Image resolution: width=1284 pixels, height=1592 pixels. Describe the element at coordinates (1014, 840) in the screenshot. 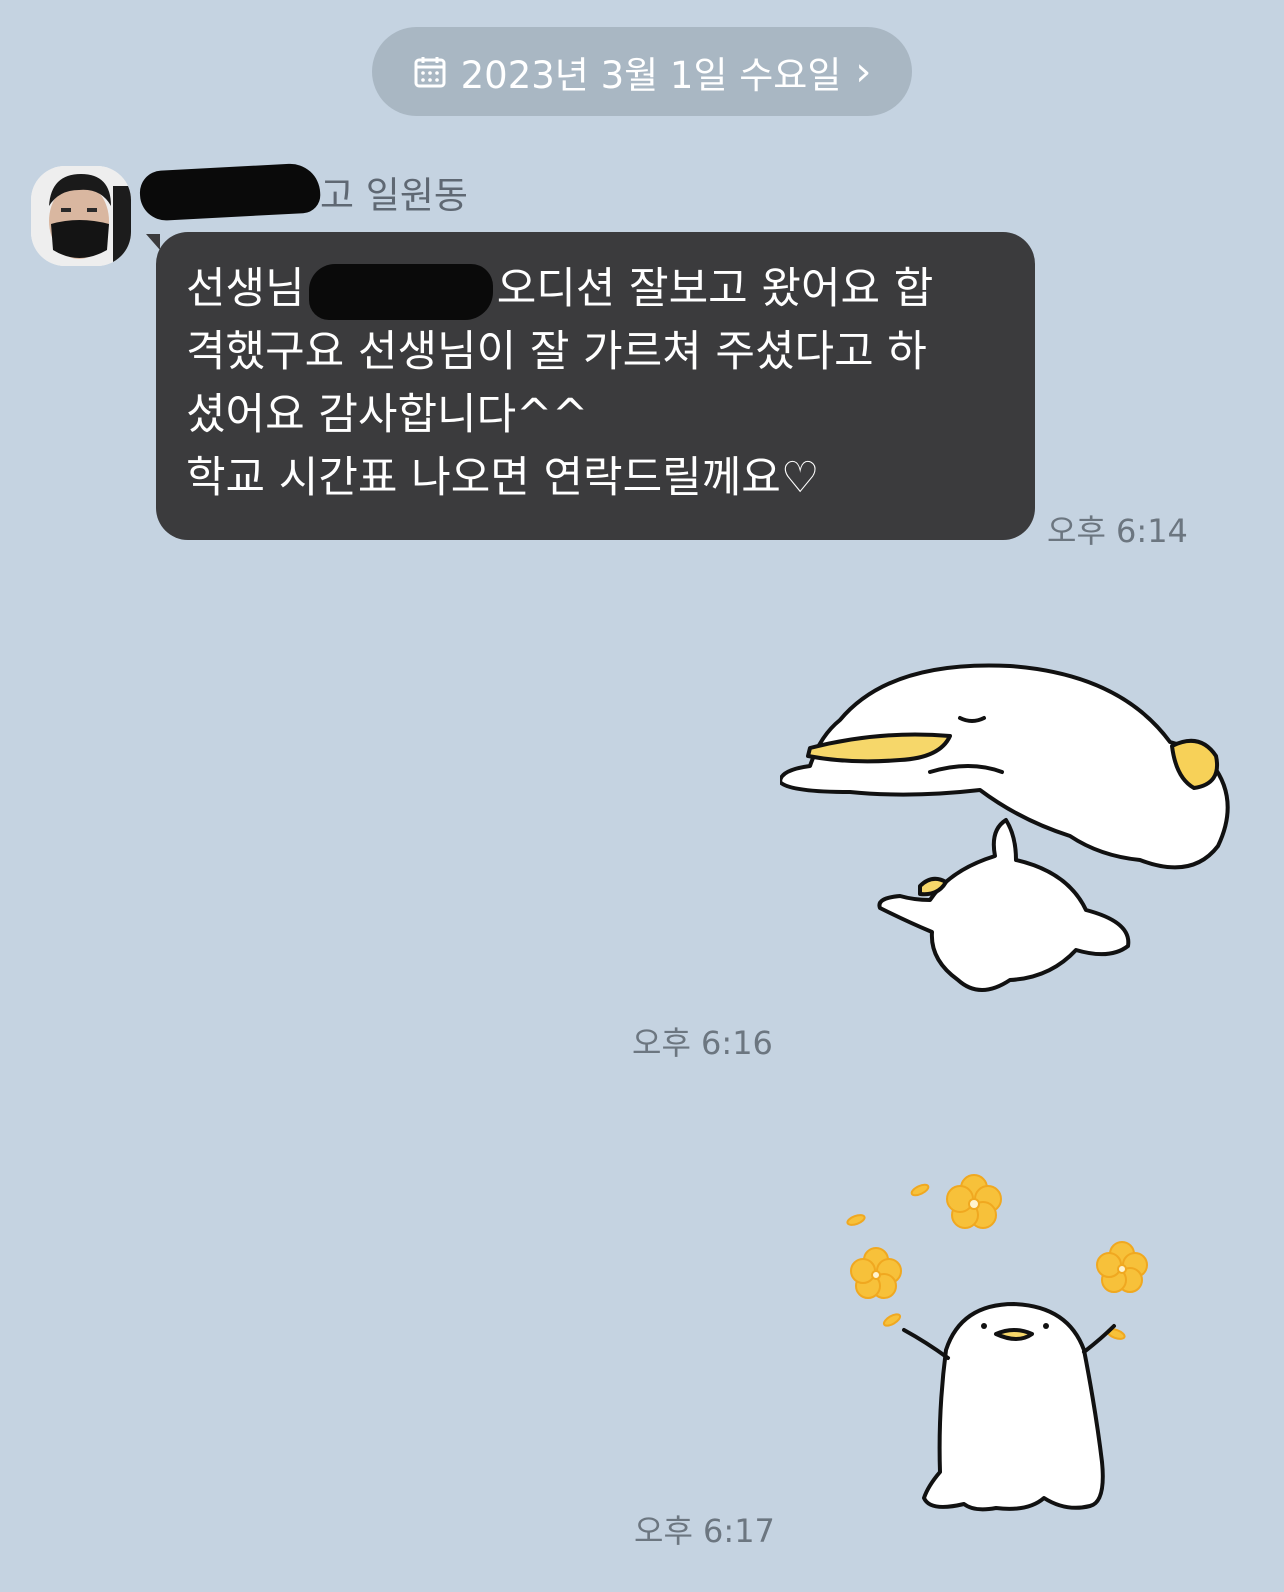

I see `duck-and-rabbit-sticker` at that location.